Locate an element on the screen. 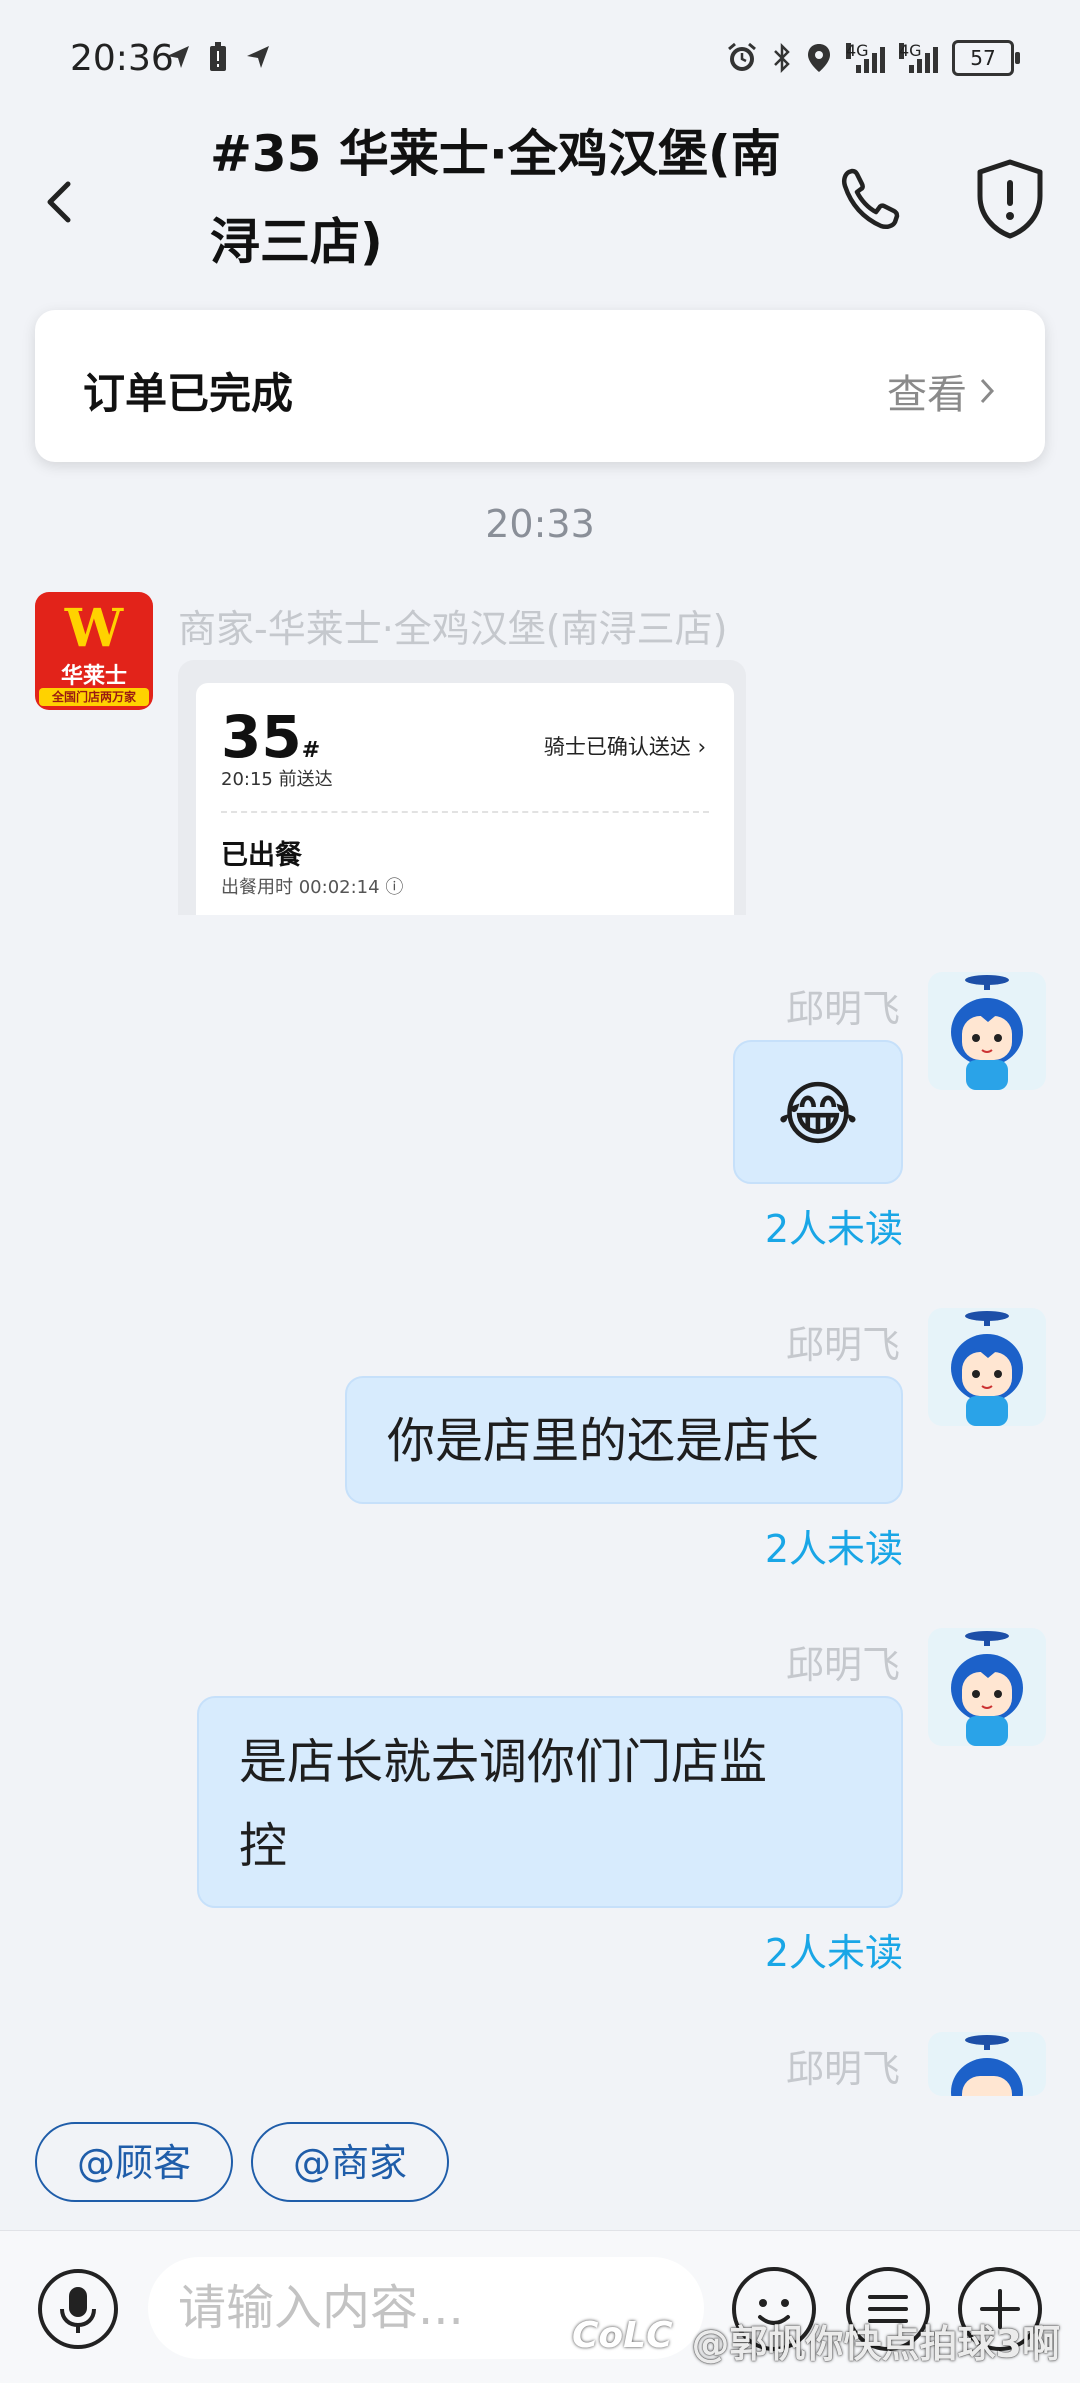  mention-merchant-chip: @商家 is located at coordinates (350, 2162).